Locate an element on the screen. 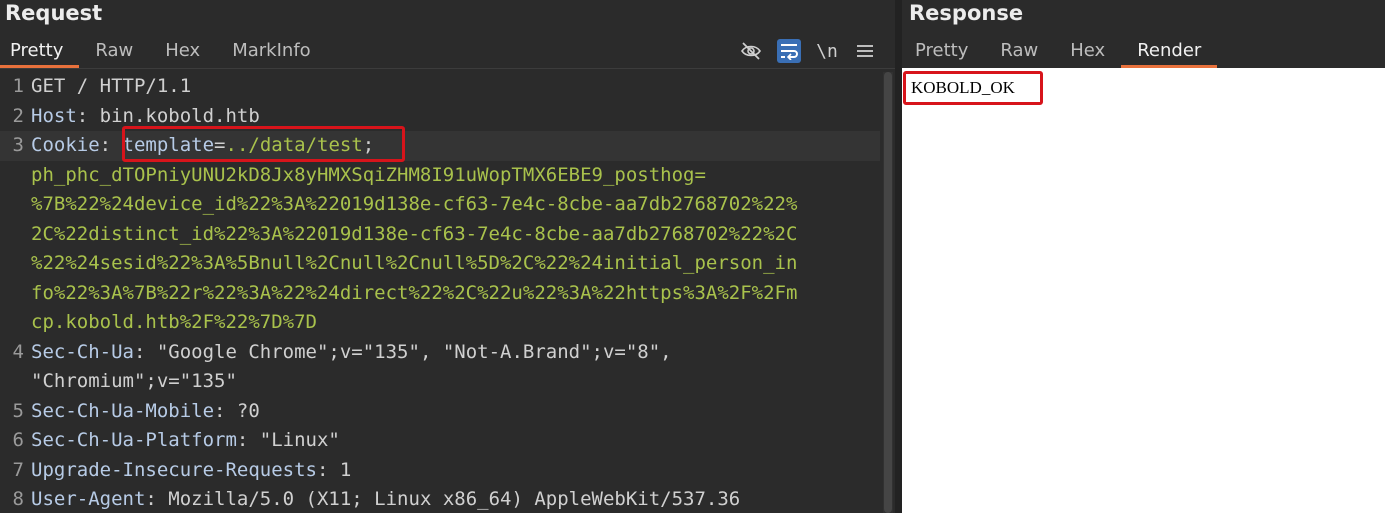  header-key: Host is located at coordinates (54, 115).